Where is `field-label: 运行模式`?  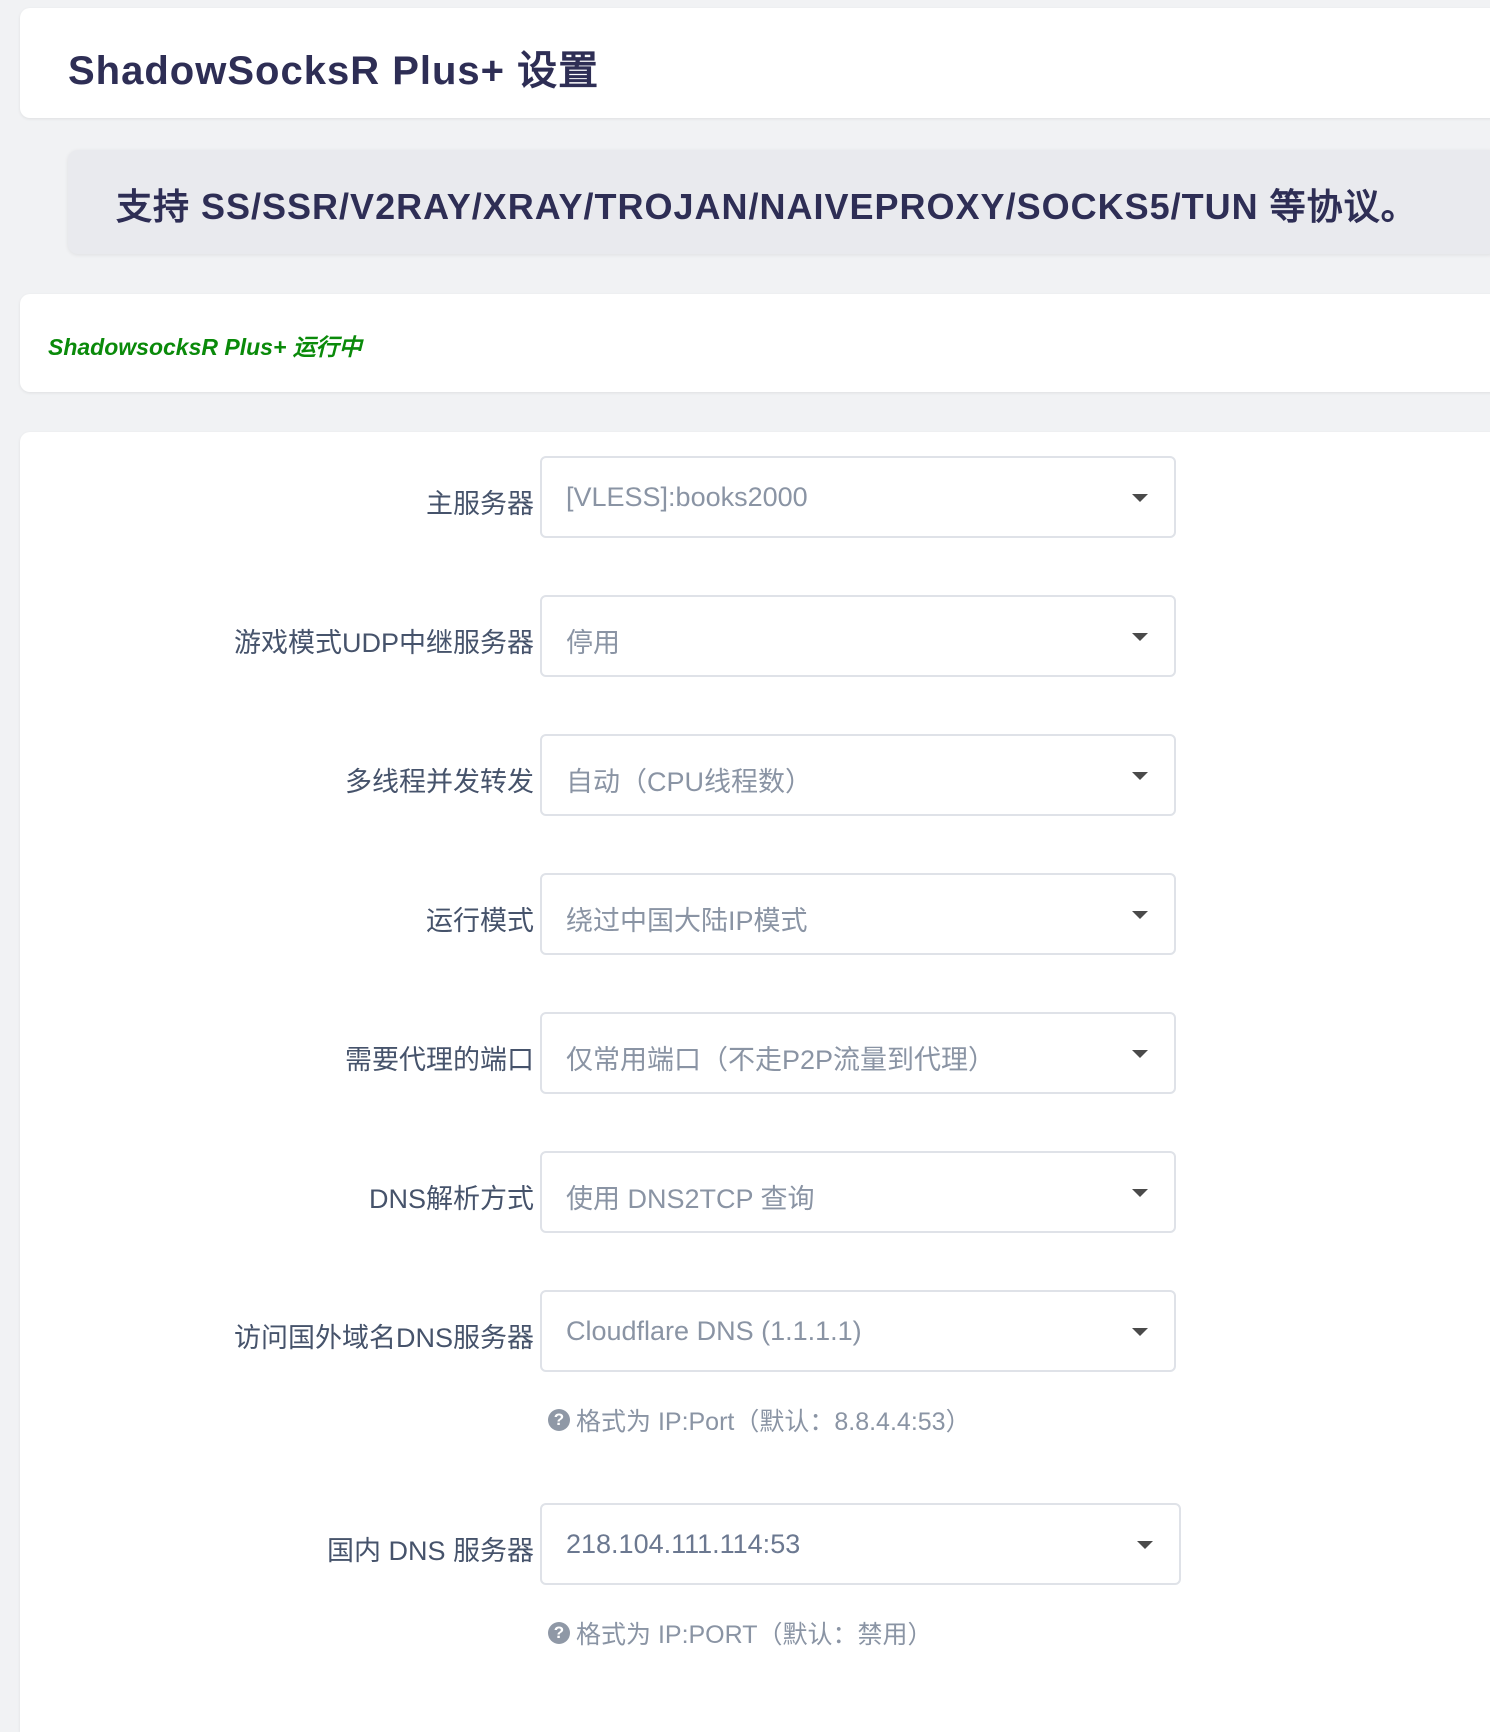 field-label: 运行模式 is located at coordinates (480, 921).